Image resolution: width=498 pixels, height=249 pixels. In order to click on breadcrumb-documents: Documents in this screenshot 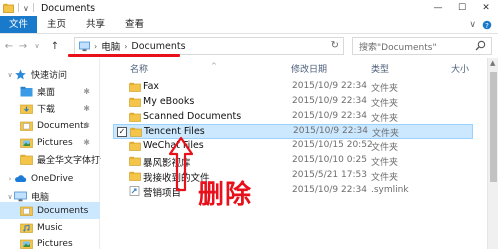, I will do `click(158, 46)`.